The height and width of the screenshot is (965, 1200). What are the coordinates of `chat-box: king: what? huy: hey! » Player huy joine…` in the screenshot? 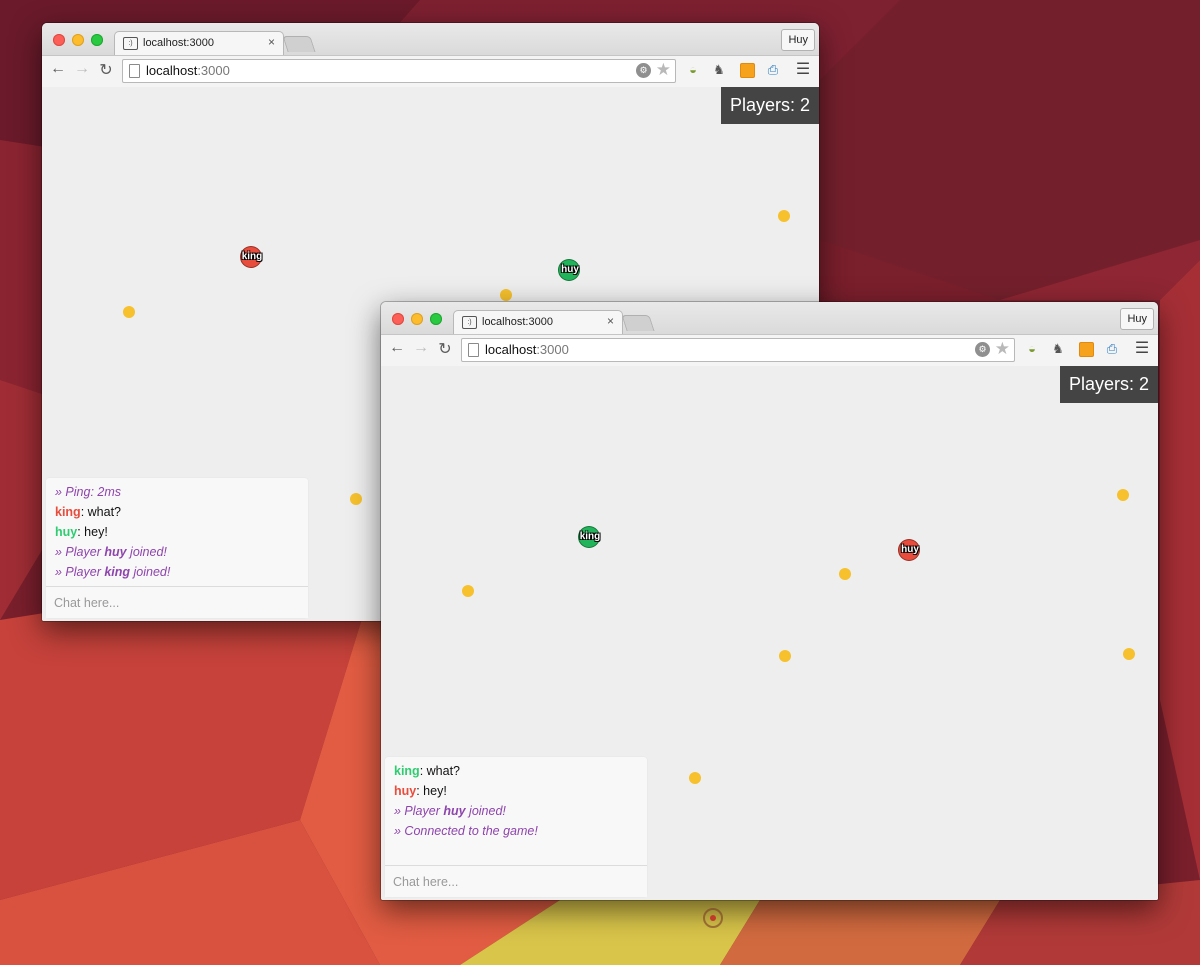 It's located at (516, 827).